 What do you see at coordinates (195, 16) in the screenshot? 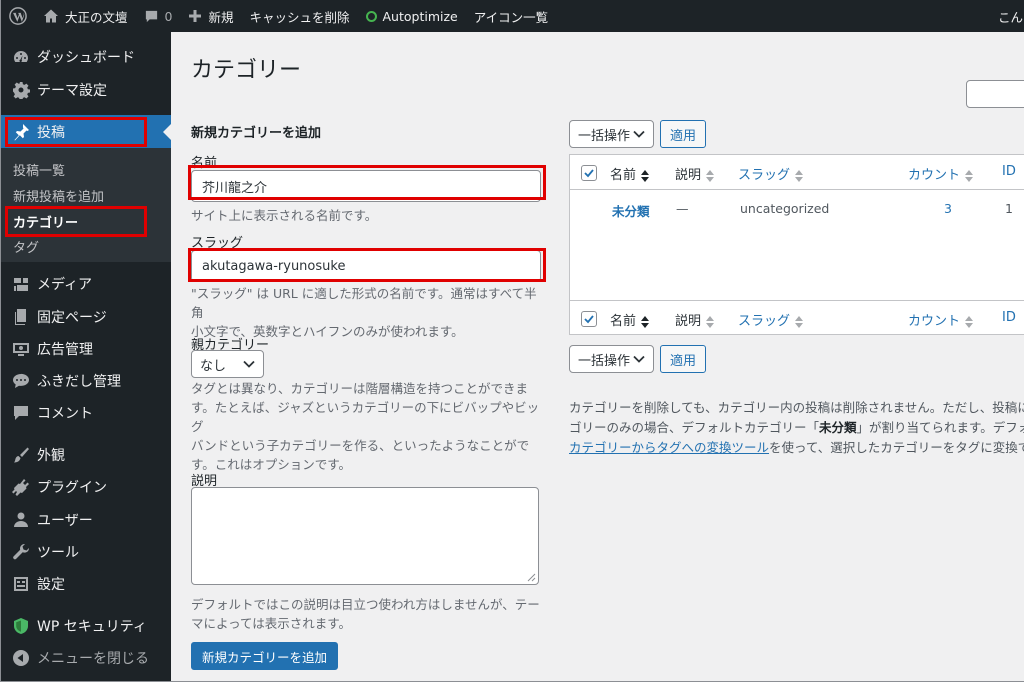
I see `plus-icon` at bounding box center [195, 16].